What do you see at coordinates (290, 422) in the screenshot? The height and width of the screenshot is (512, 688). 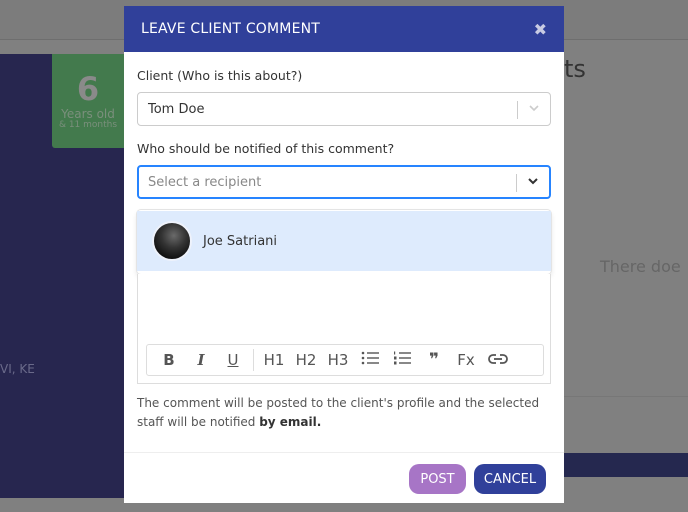 I see `note-bold: by email.` at bounding box center [290, 422].